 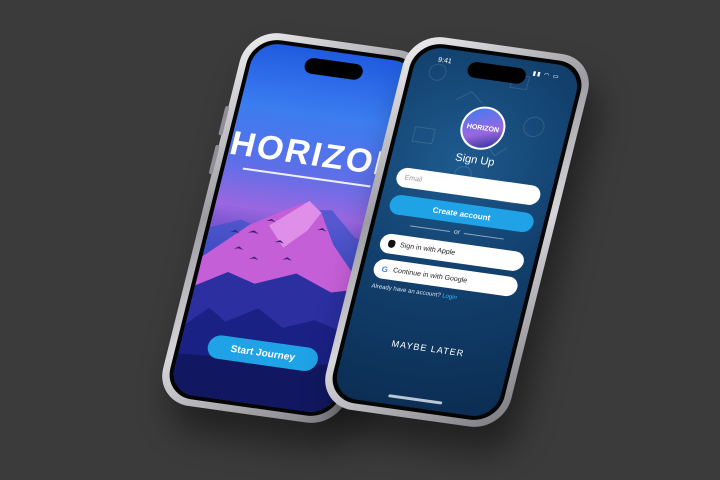 What do you see at coordinates (333, 69) in the screenshot?
I see `dynamic-island` at bounding box center [333, 69].